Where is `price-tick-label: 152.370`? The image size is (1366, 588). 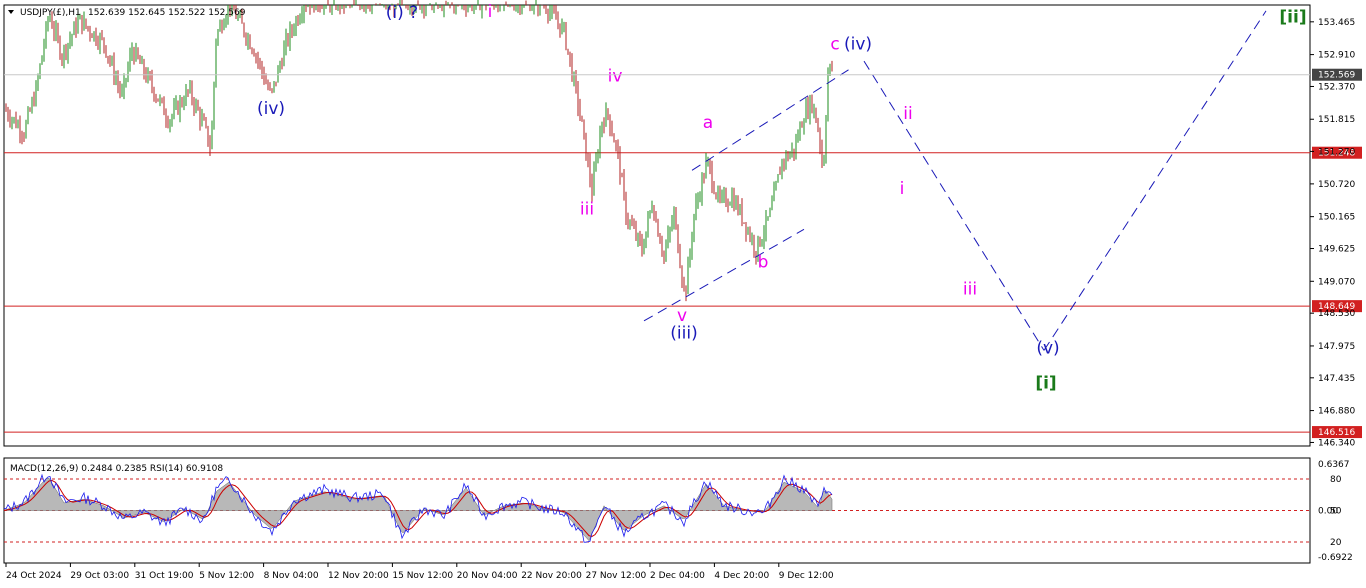
price-tick-label: 152.370 is located at coordinates (1336, 87).